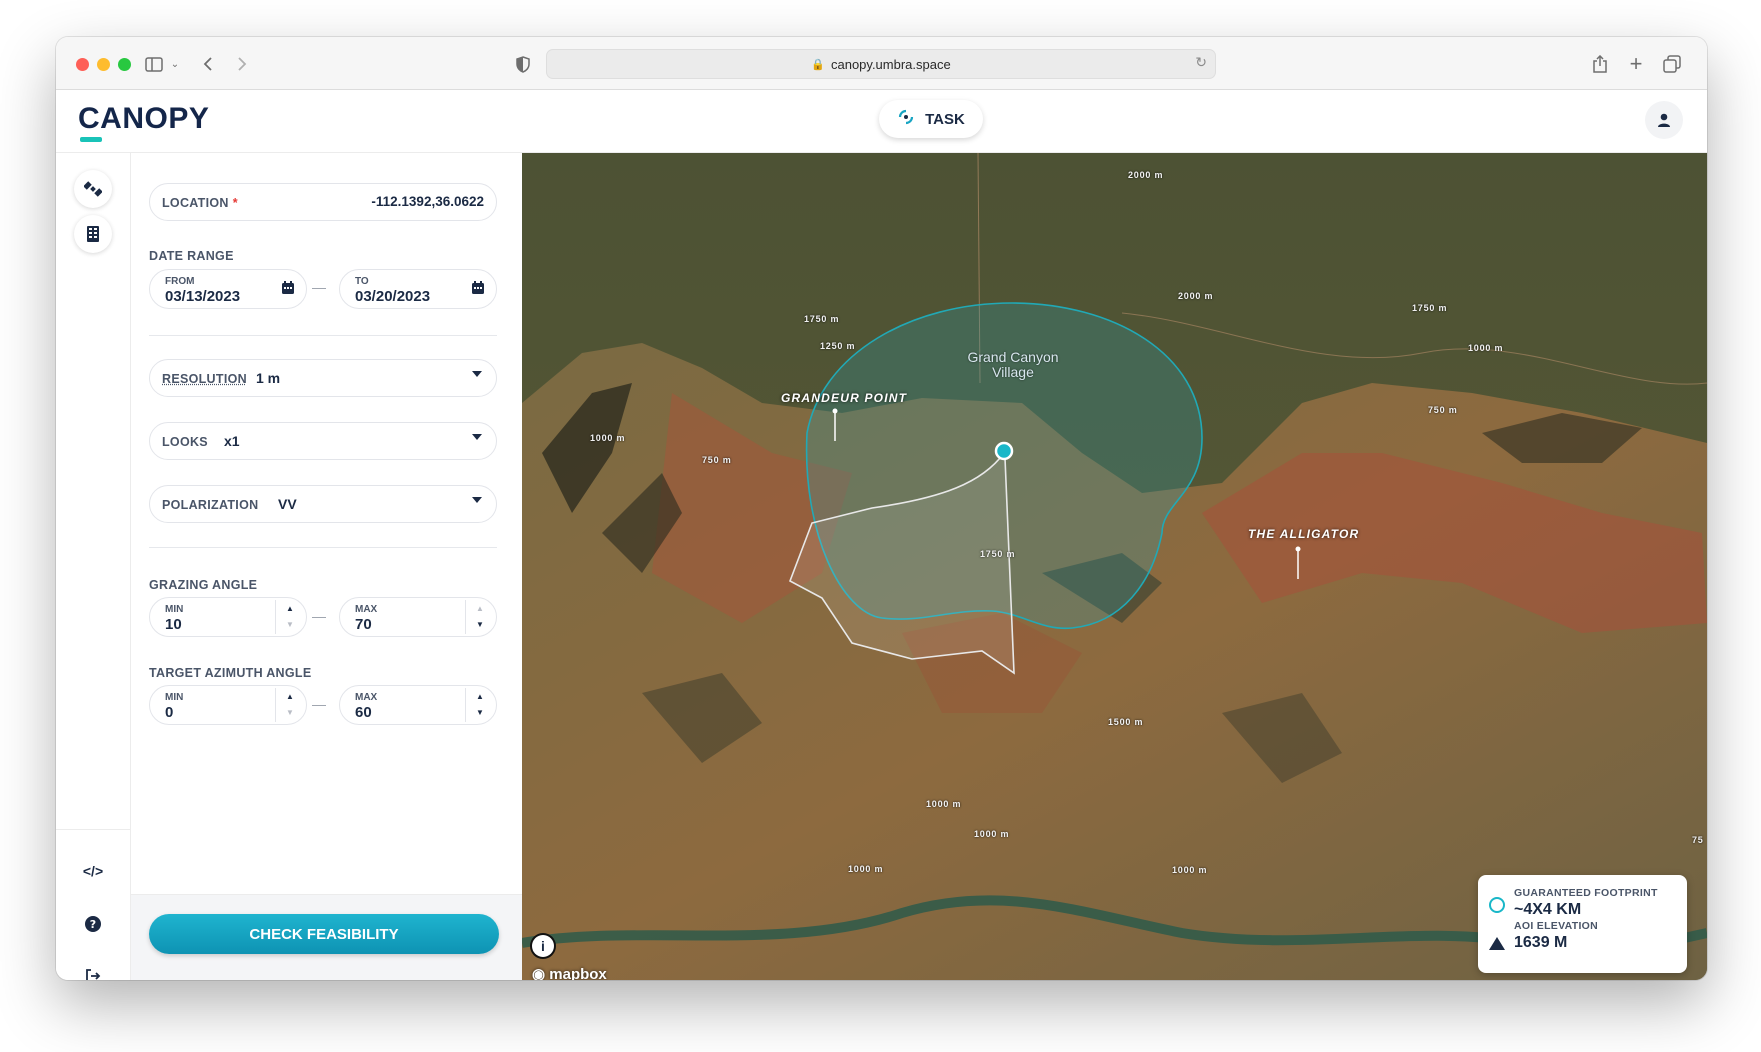 This screenshot has height=1052, width=1761. What do you see at coordinates (1698, 840) in the screenshot?
I see `contour-label: 75` at bounding box center [1698, 840].